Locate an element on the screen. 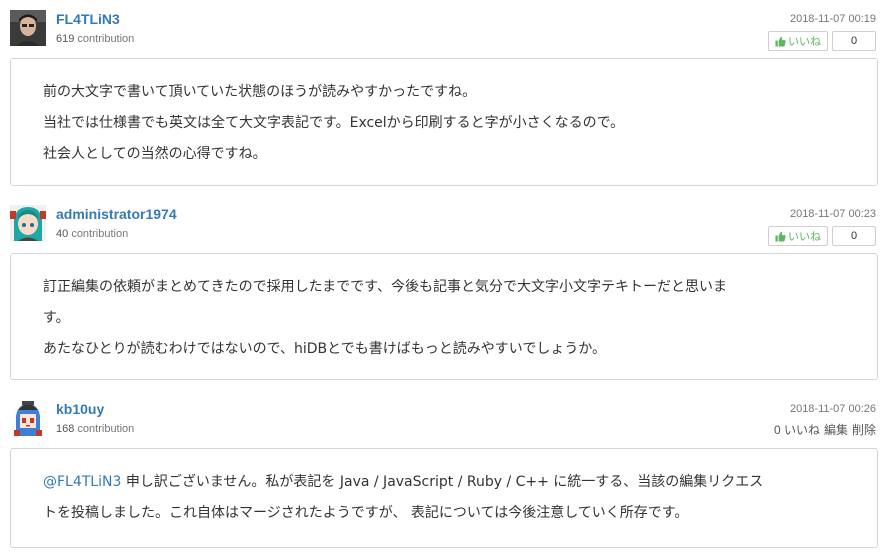 This screenshot has width=888, height=559. comment-line: 社会人としての当然の心得ですね。 is located at coordinates (155, 154).